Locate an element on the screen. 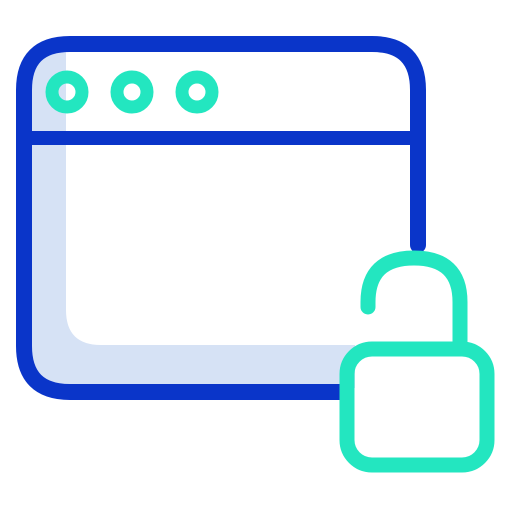 This screenshot has width=512, height=512. padlock-body is located at coordinates (417, 407).